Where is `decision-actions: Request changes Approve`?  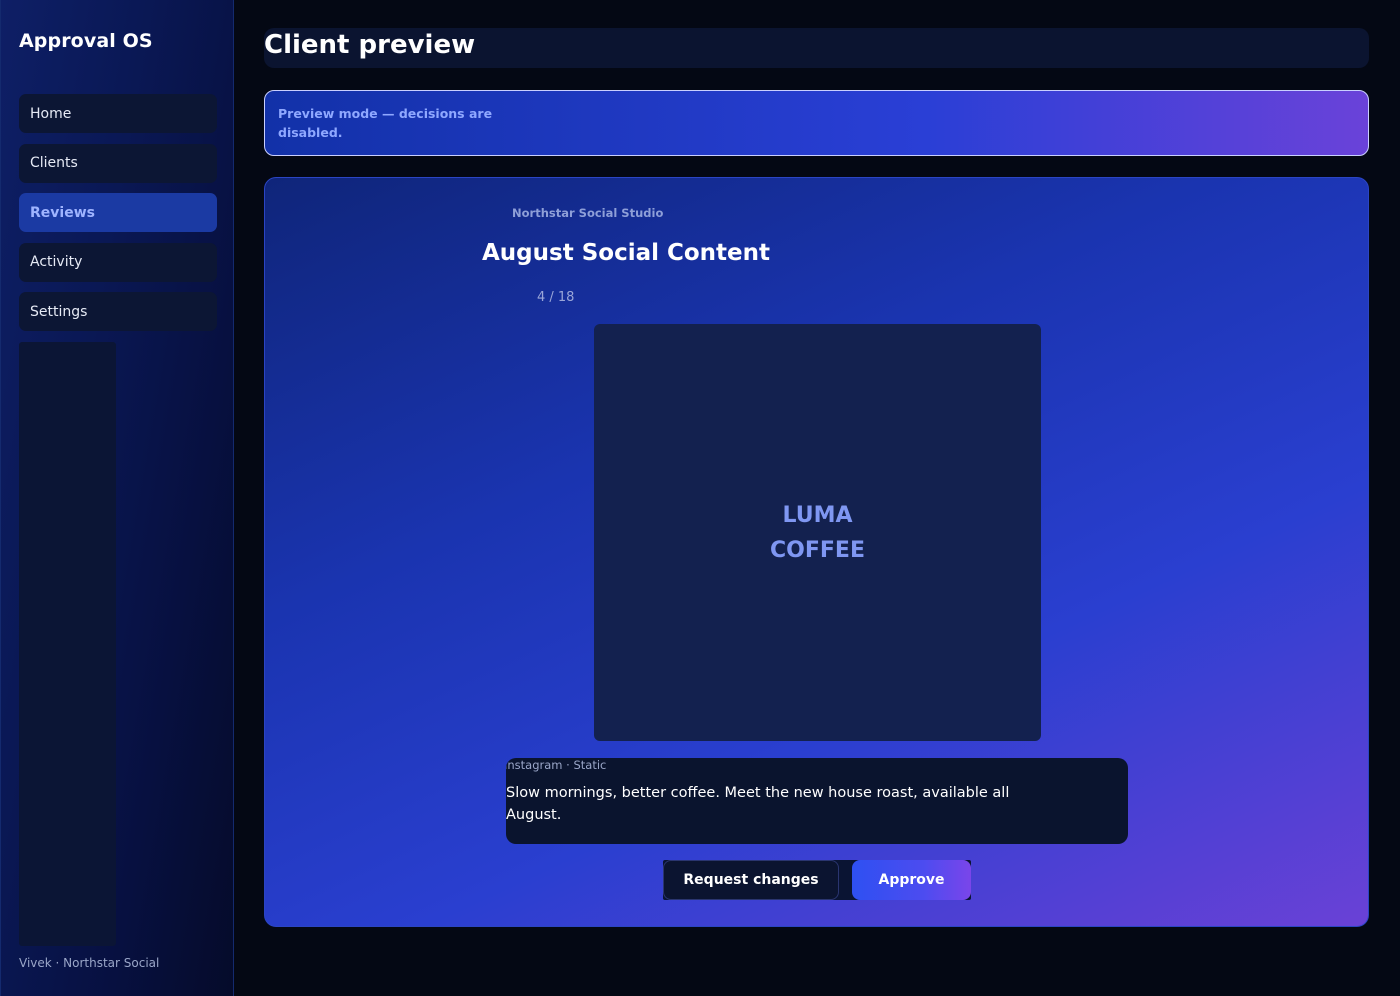 decision-actions: Request changes Approve is located at coordinates (817, 880).